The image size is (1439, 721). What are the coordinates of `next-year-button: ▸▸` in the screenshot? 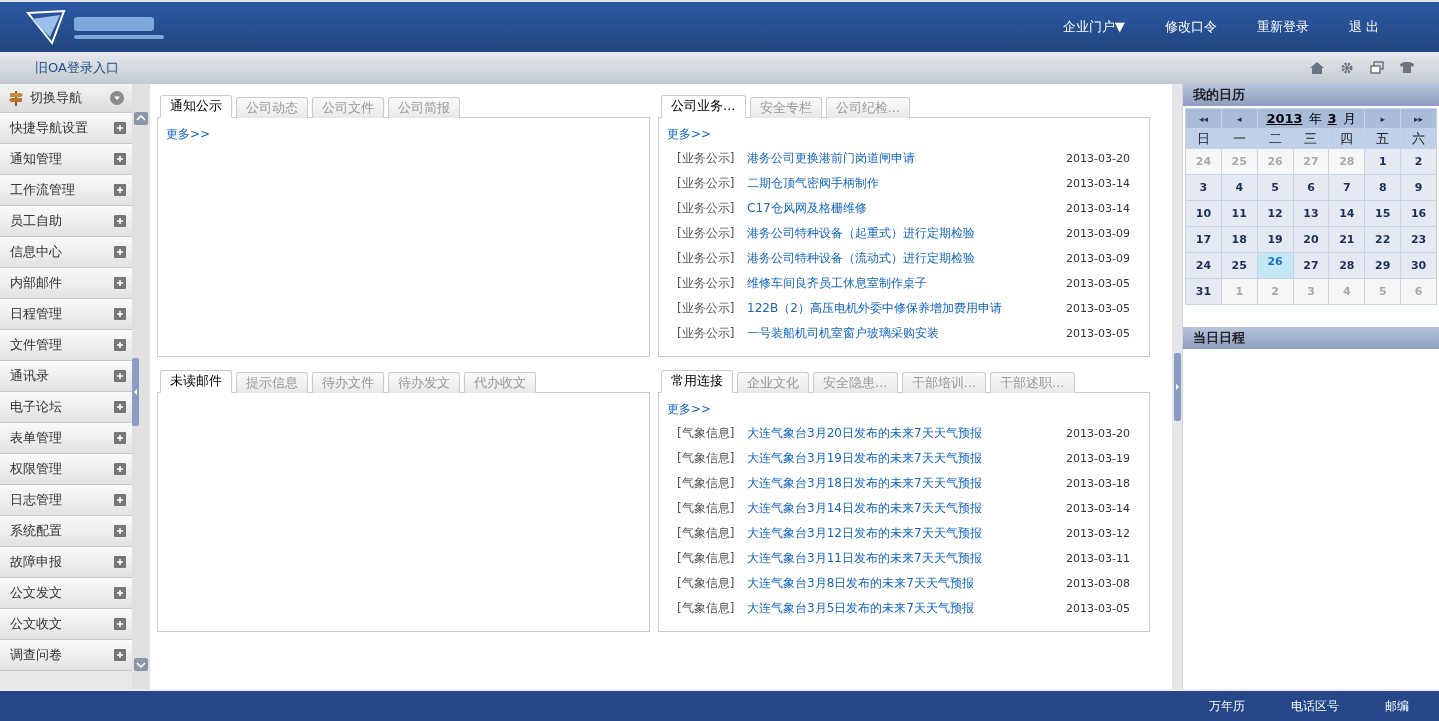 It's located at (1418, 118).